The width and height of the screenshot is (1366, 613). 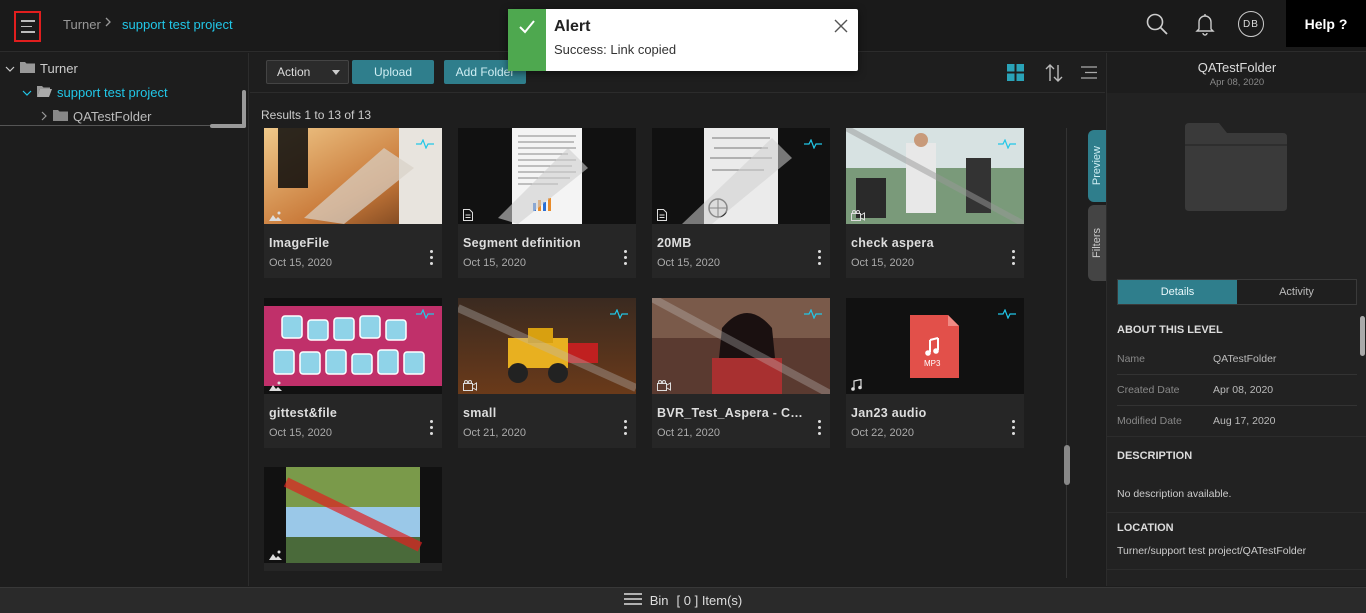 I want to click on asset-card: 20MB Oct 15, 2020, so click(x=741, y=203).